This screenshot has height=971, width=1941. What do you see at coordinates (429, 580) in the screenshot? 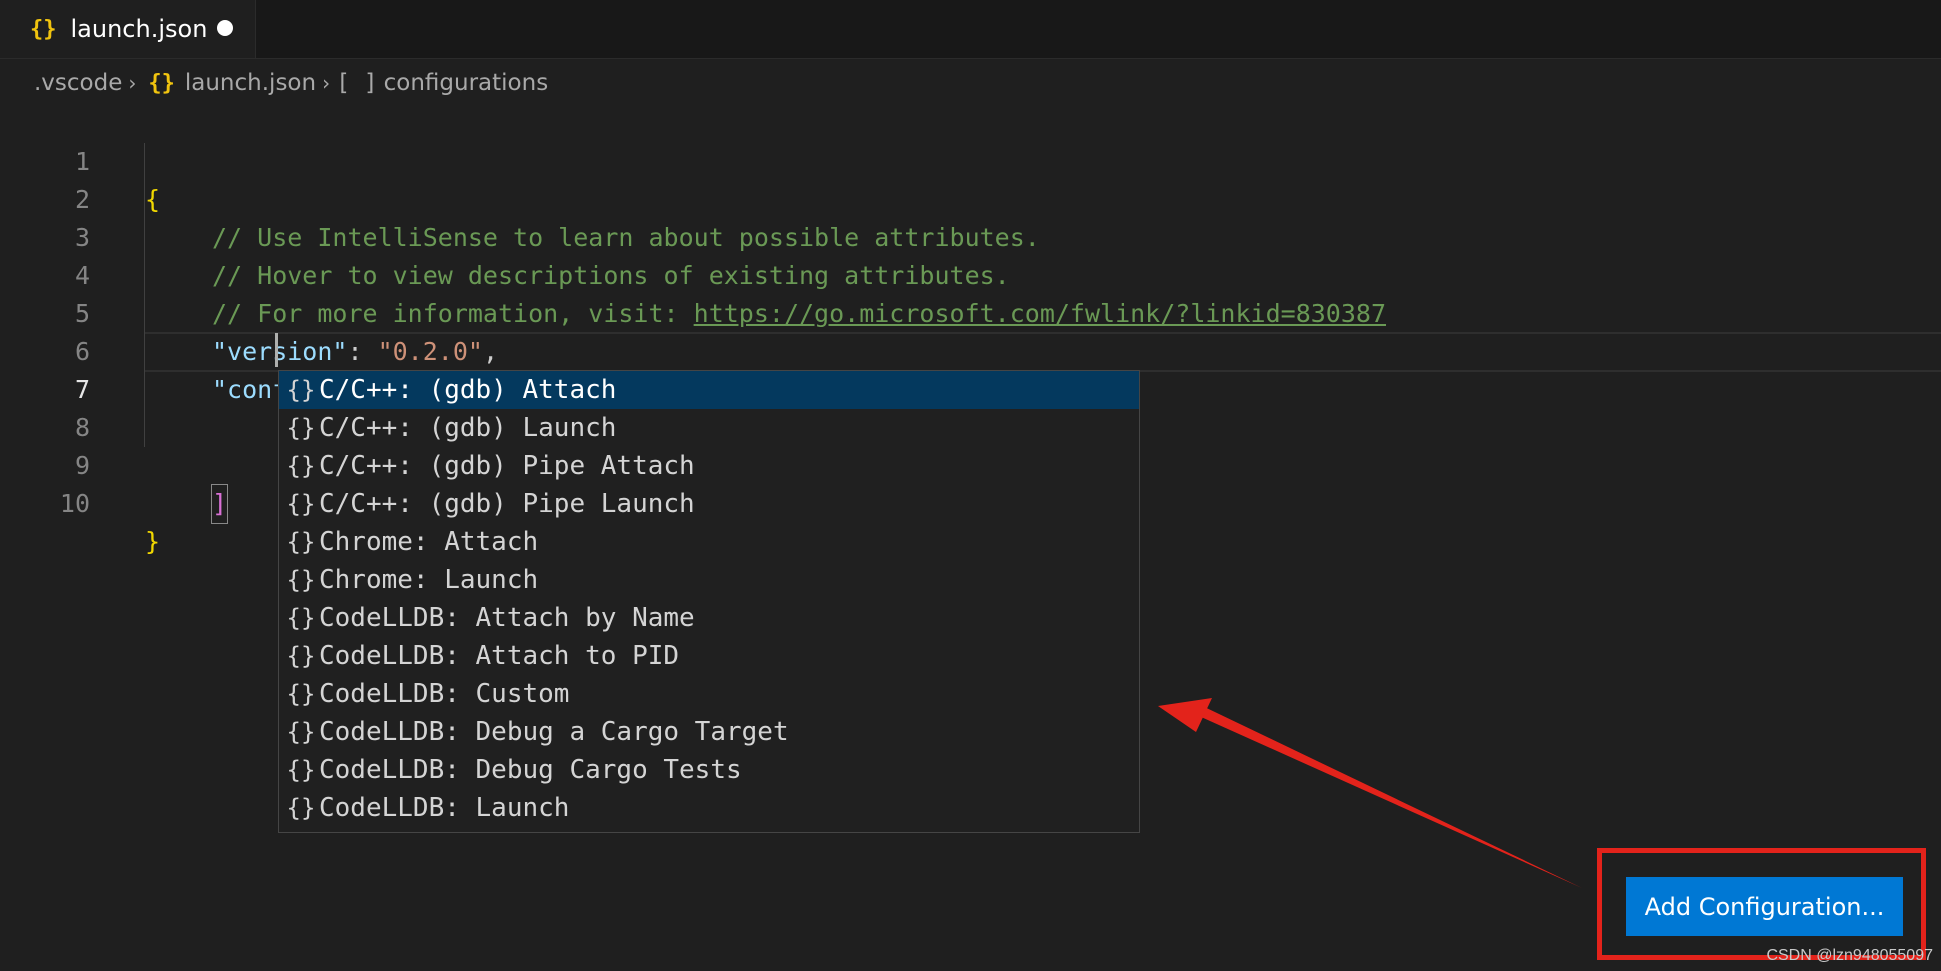
I see `suggestion-label: Chrome: Launch` at bounding box center [429, 580].